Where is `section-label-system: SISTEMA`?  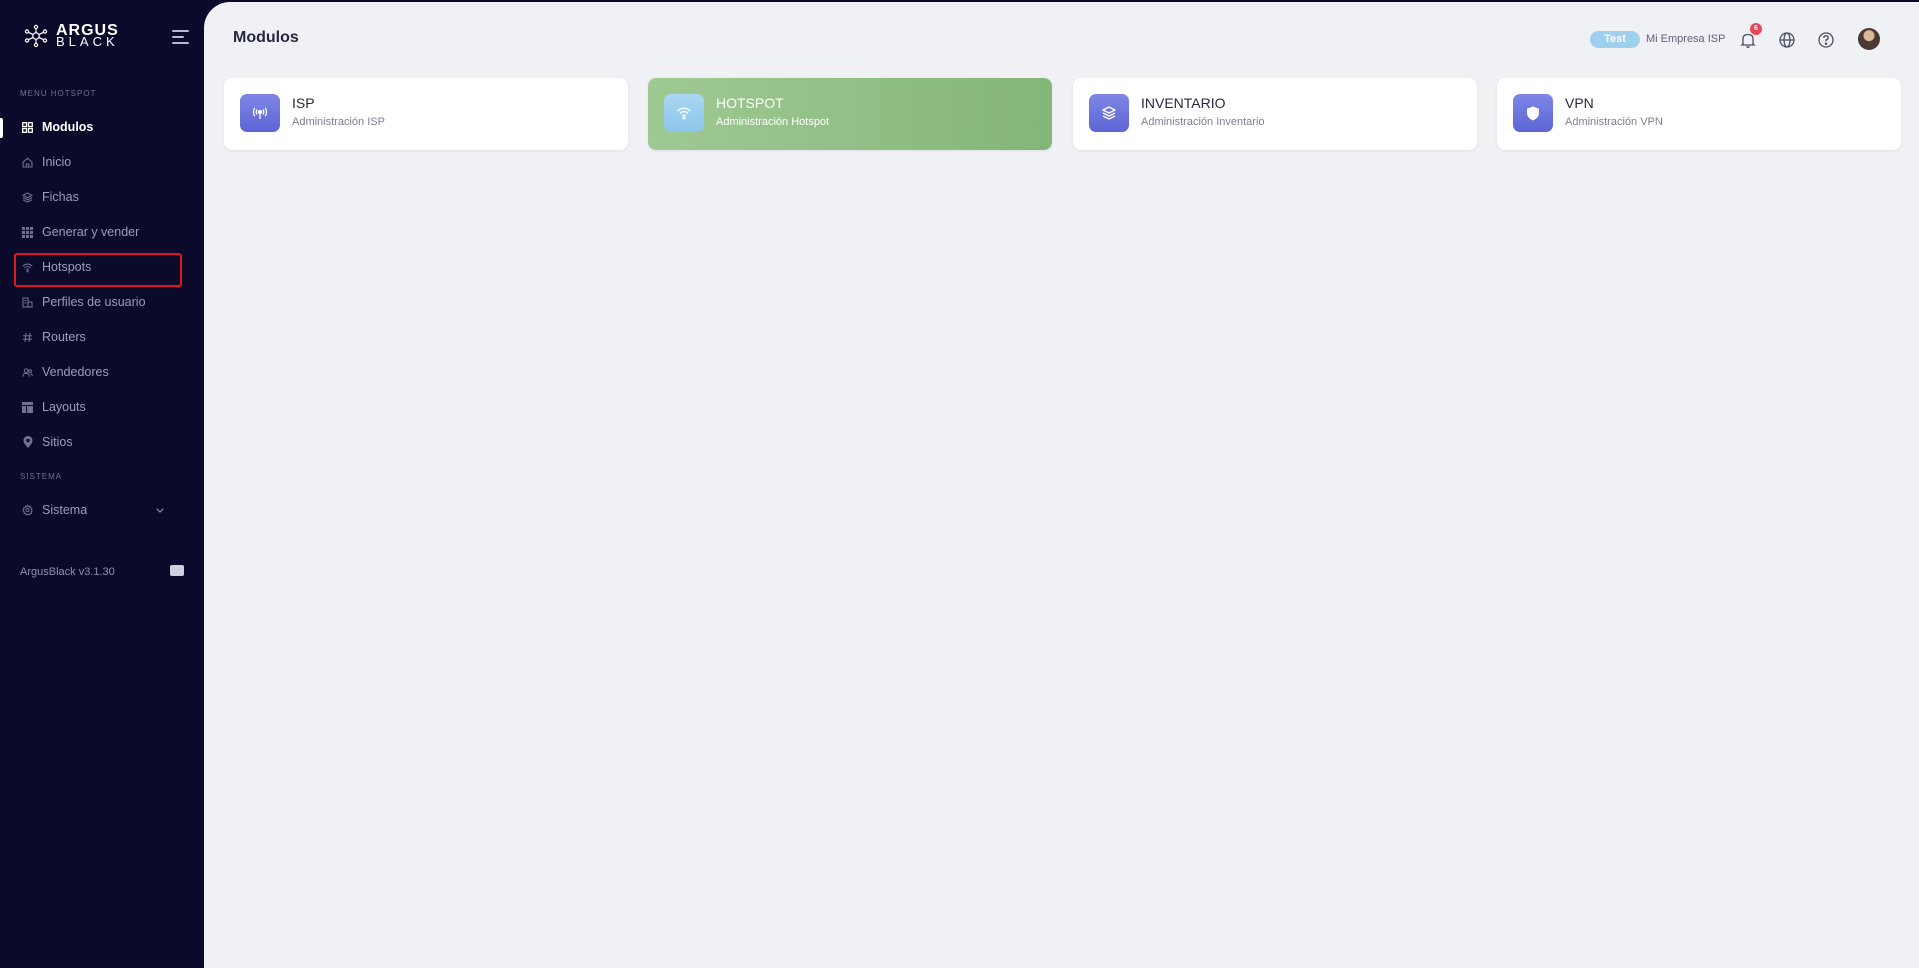 section-label-system: SISTEMA is located at coordinates (41, 476).